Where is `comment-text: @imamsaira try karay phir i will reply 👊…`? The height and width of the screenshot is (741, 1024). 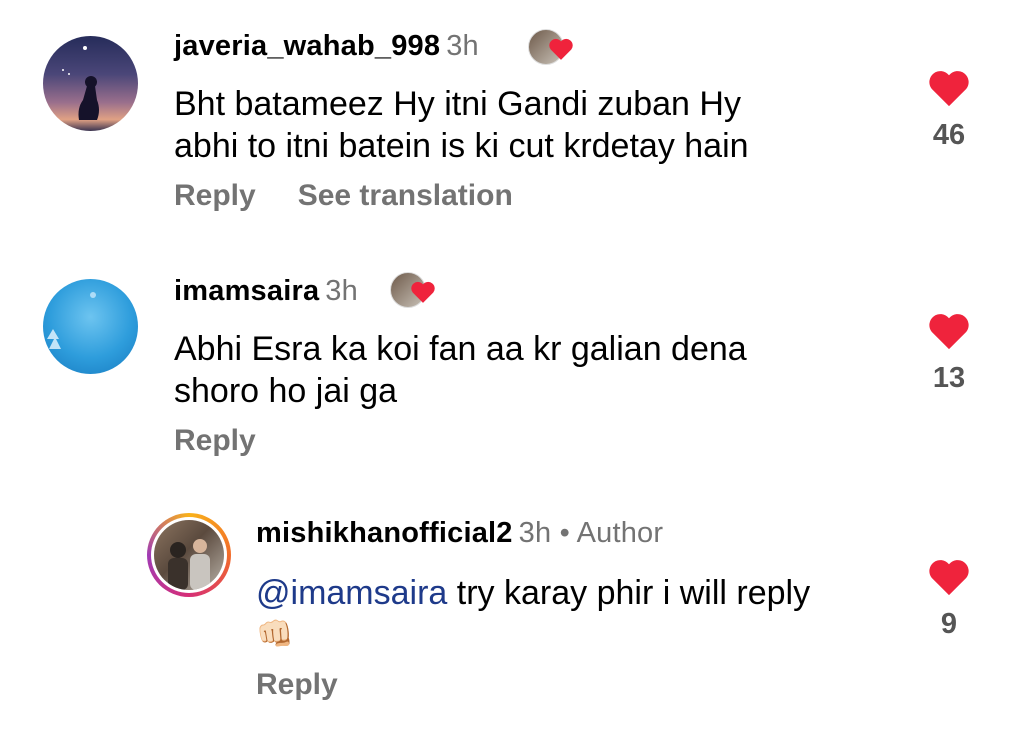 comment-text: @imamsaira try karay phir i will reply 👊… is located at coordinates (533, 614).